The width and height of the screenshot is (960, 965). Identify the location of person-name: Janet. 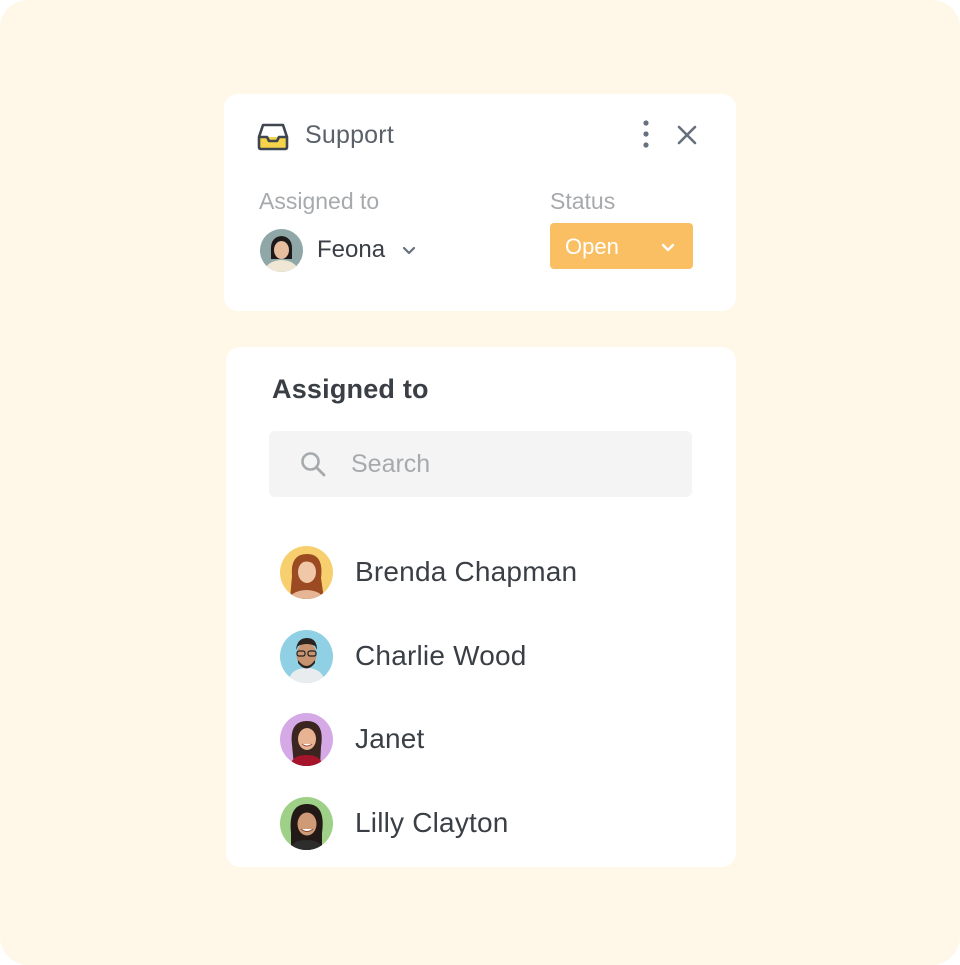
(390, 739).